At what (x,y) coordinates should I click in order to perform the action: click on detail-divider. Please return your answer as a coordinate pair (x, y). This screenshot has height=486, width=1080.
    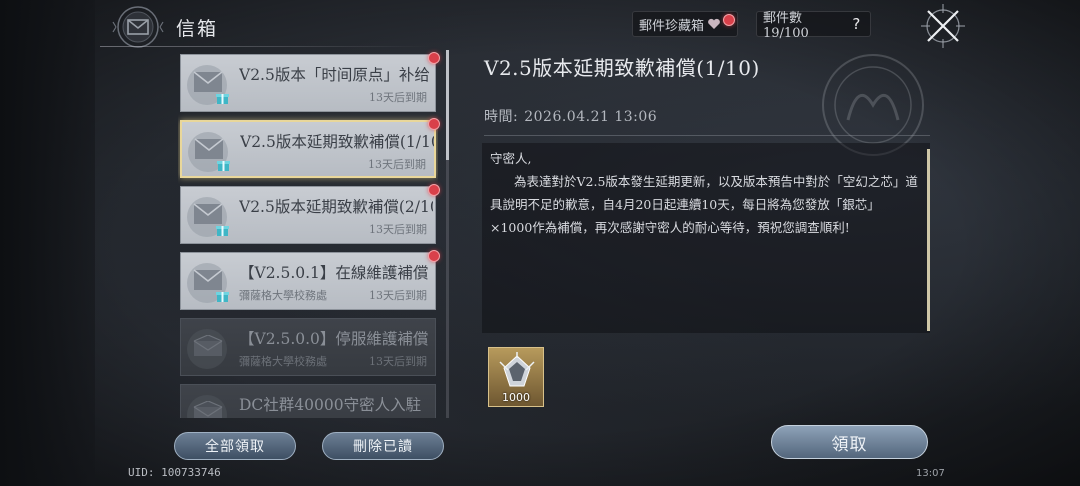
    Looking at the image, I should click on (707, 135).